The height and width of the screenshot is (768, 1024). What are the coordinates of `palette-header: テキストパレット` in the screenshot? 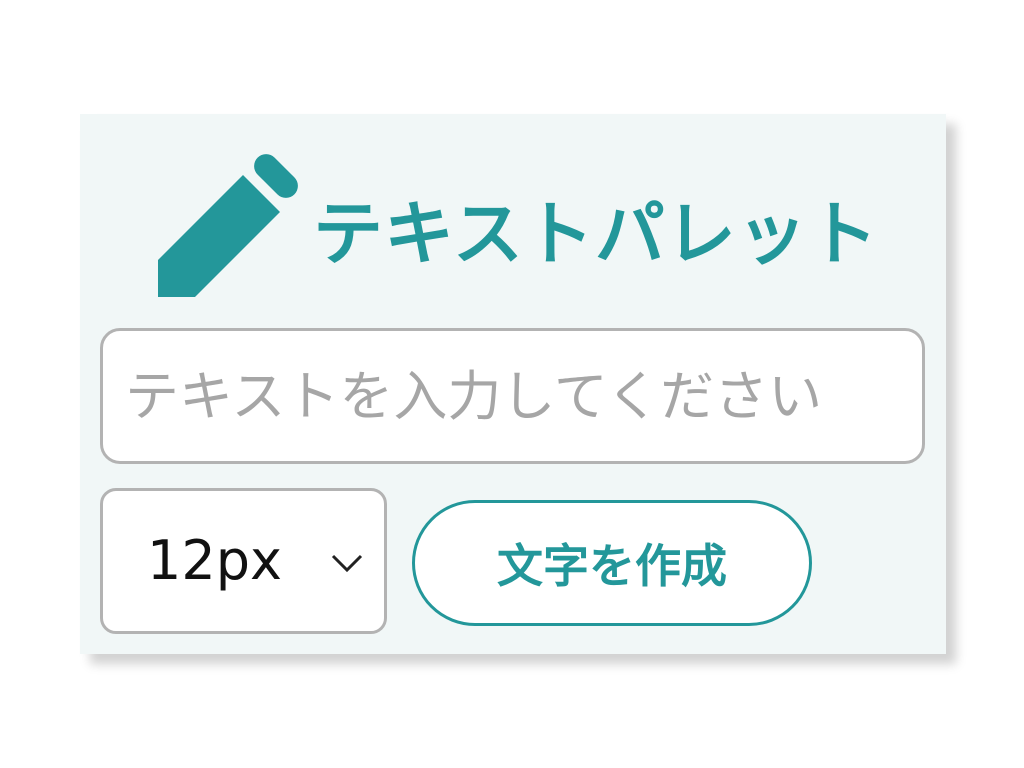 It's located at (518, 224).